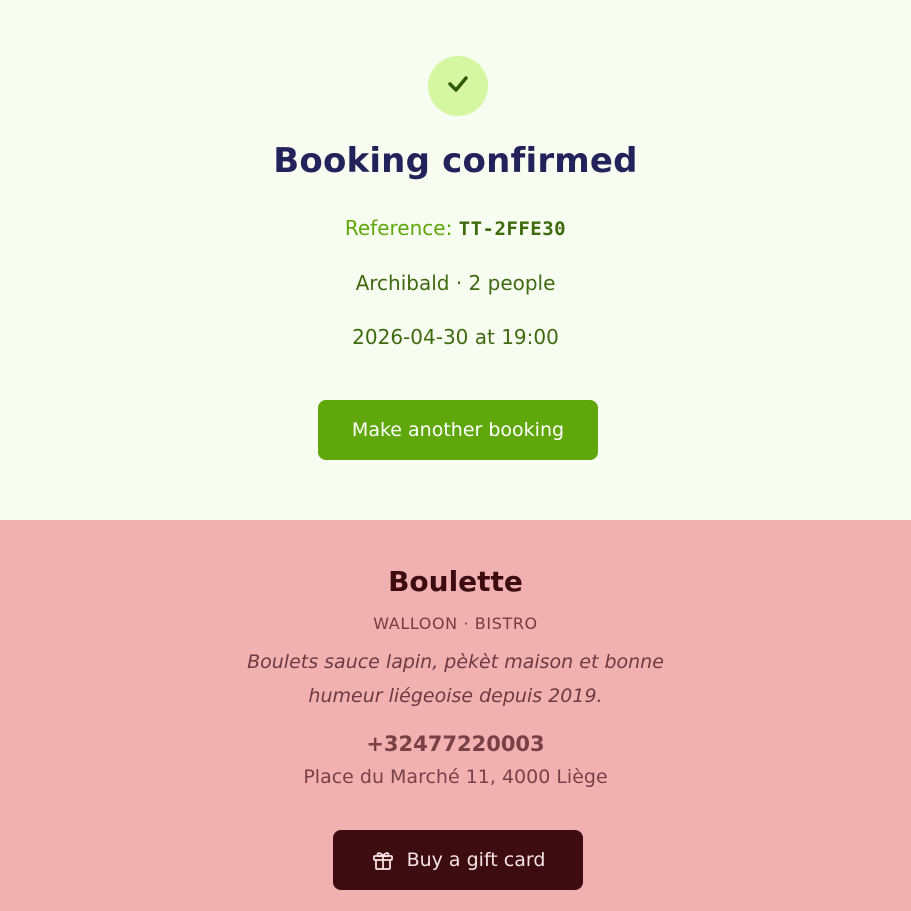  I want to click on guest-summary: Archibald · 2 people, so click(455, 283).